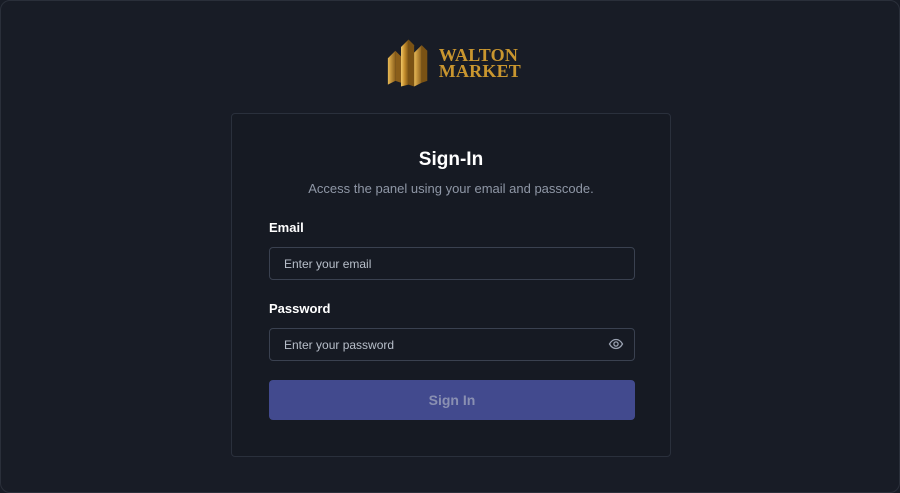 This screenshot has height=493, width=900. I want to click on password-input, so click(452, 344).